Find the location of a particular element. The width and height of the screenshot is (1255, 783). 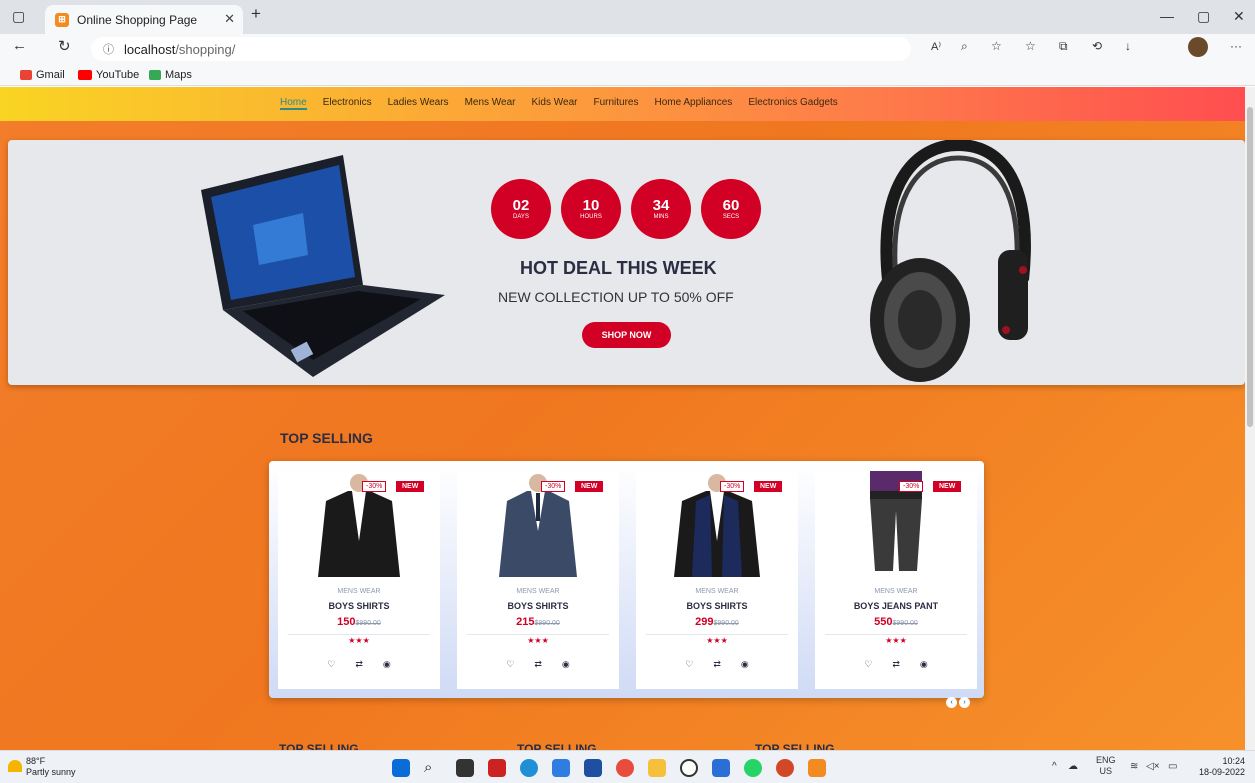

clock: 10:24 18-09-2022 is located at coordinates (1222, 767).